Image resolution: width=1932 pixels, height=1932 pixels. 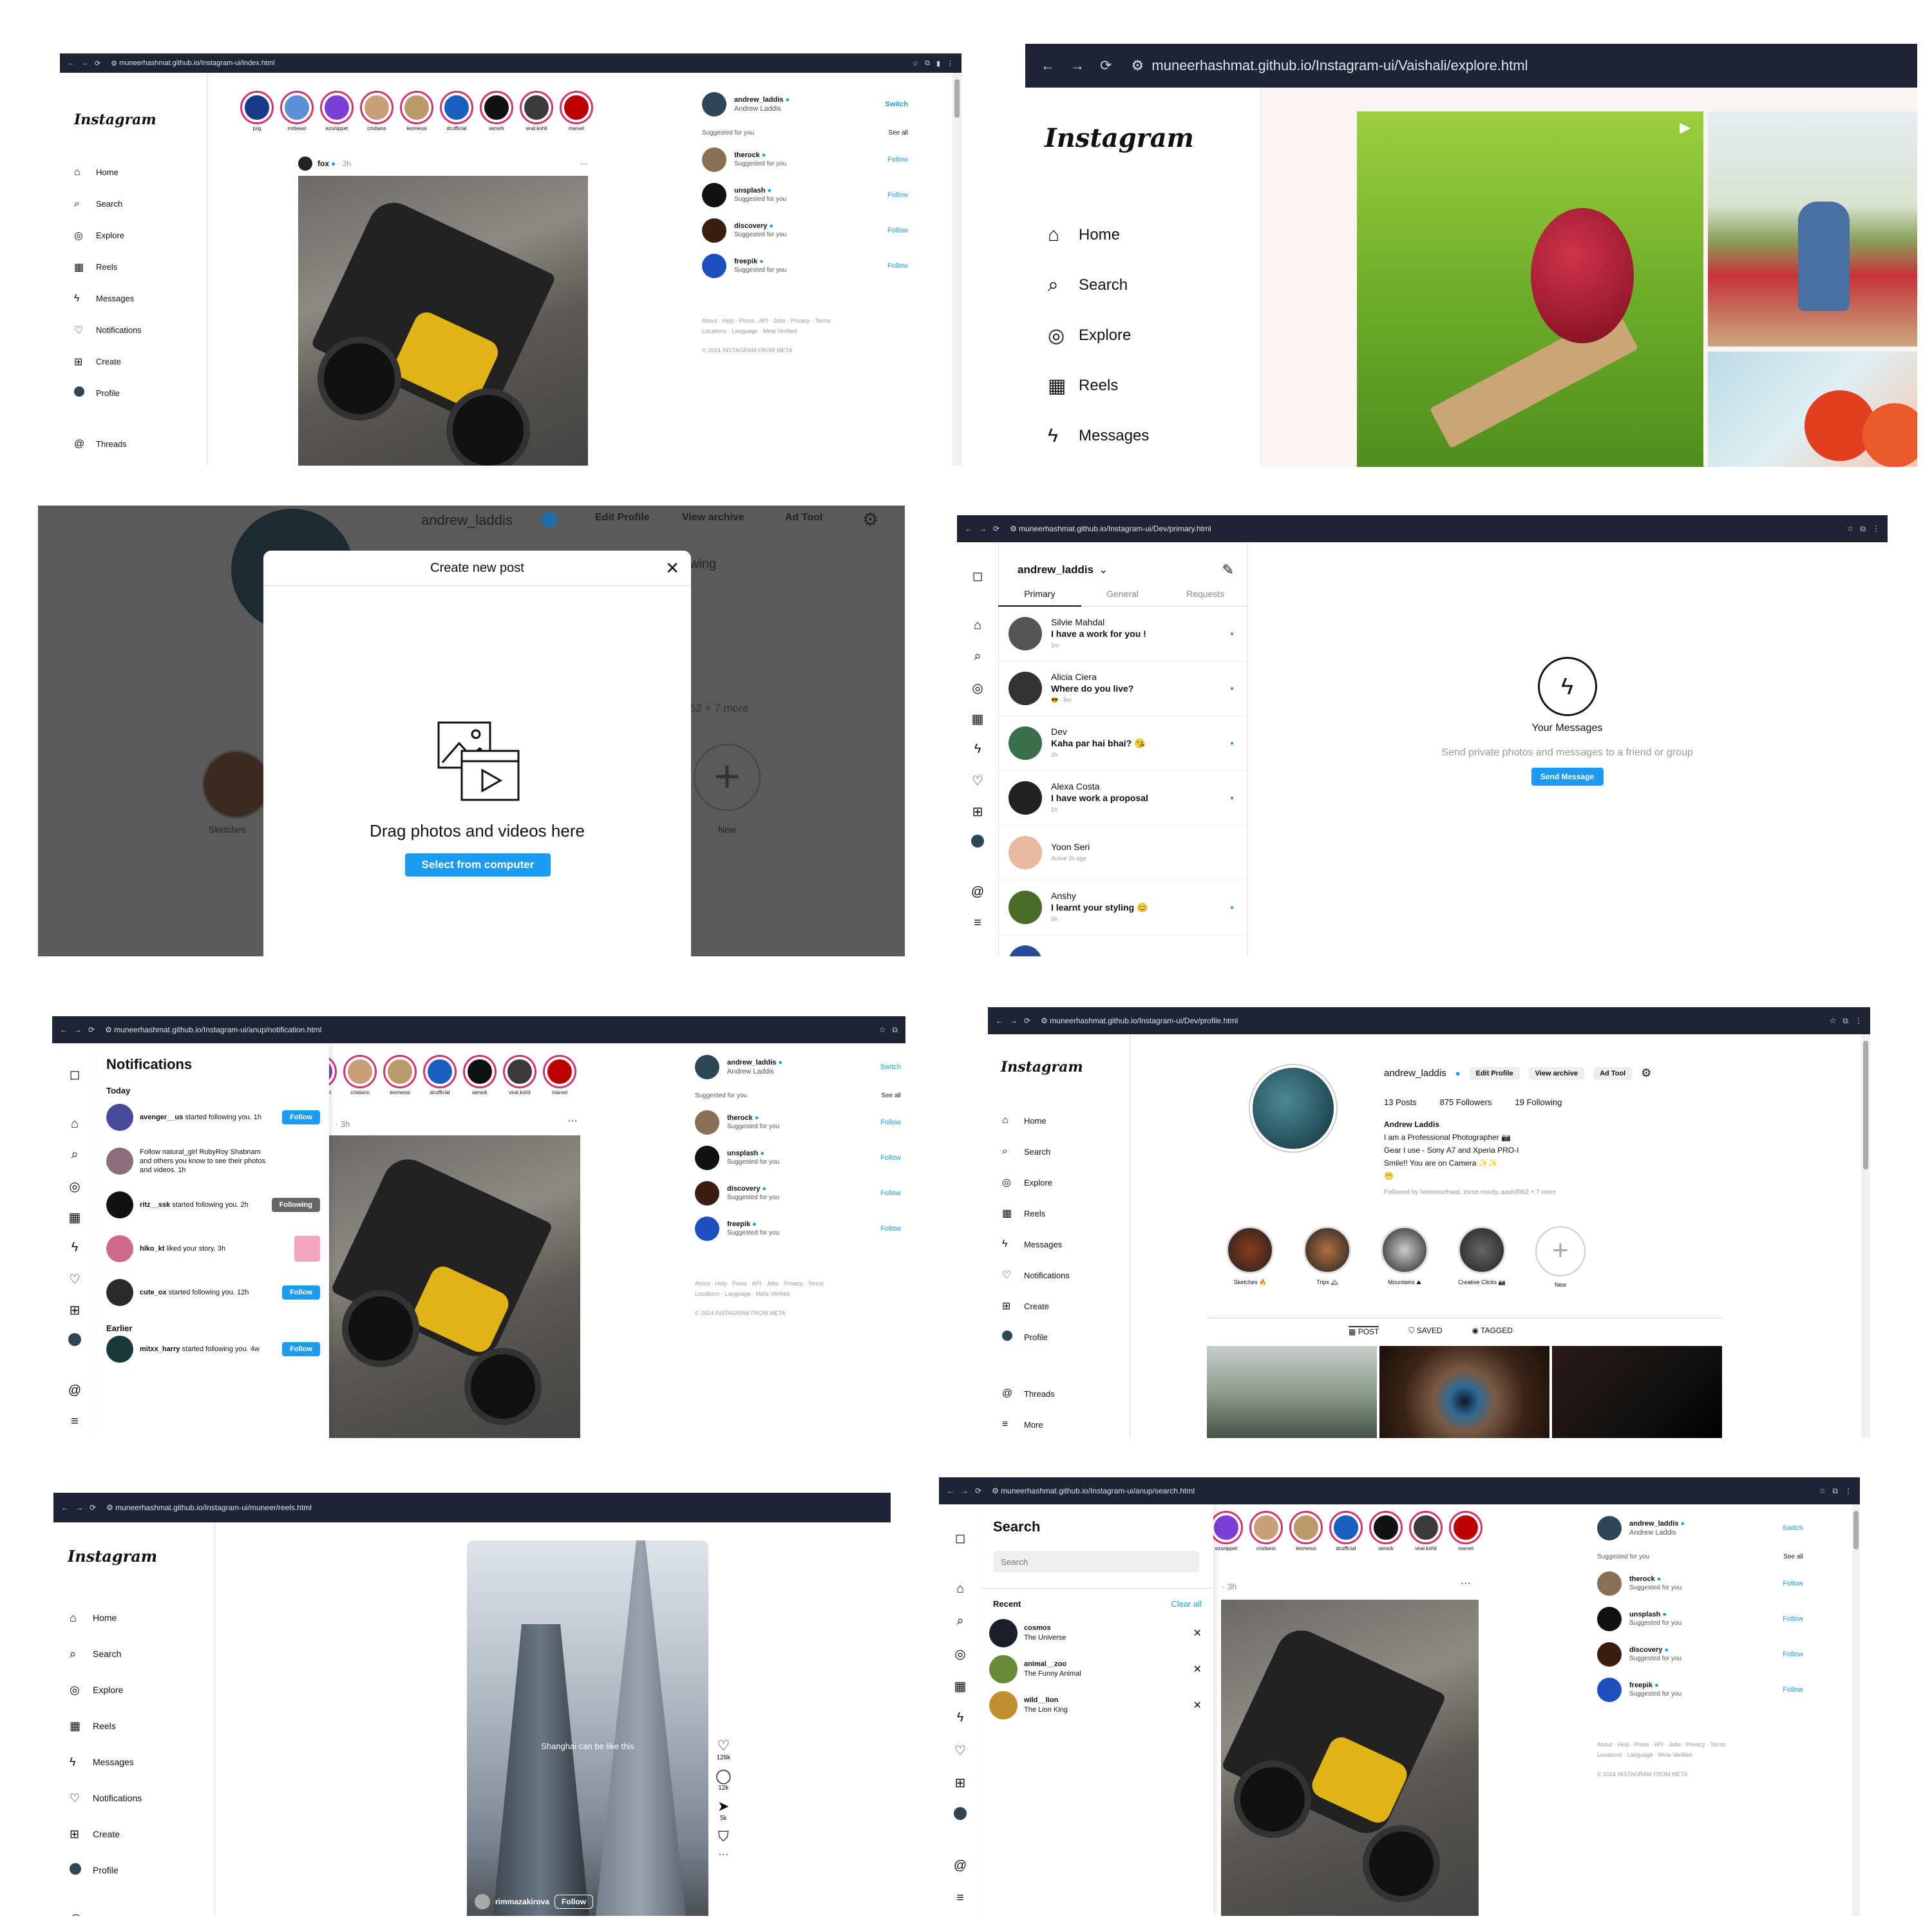 What do you see at coordinates (1039, 598) in the screenshot?
I see `tab-primary: Primary` at bounding box center [1039, 598].